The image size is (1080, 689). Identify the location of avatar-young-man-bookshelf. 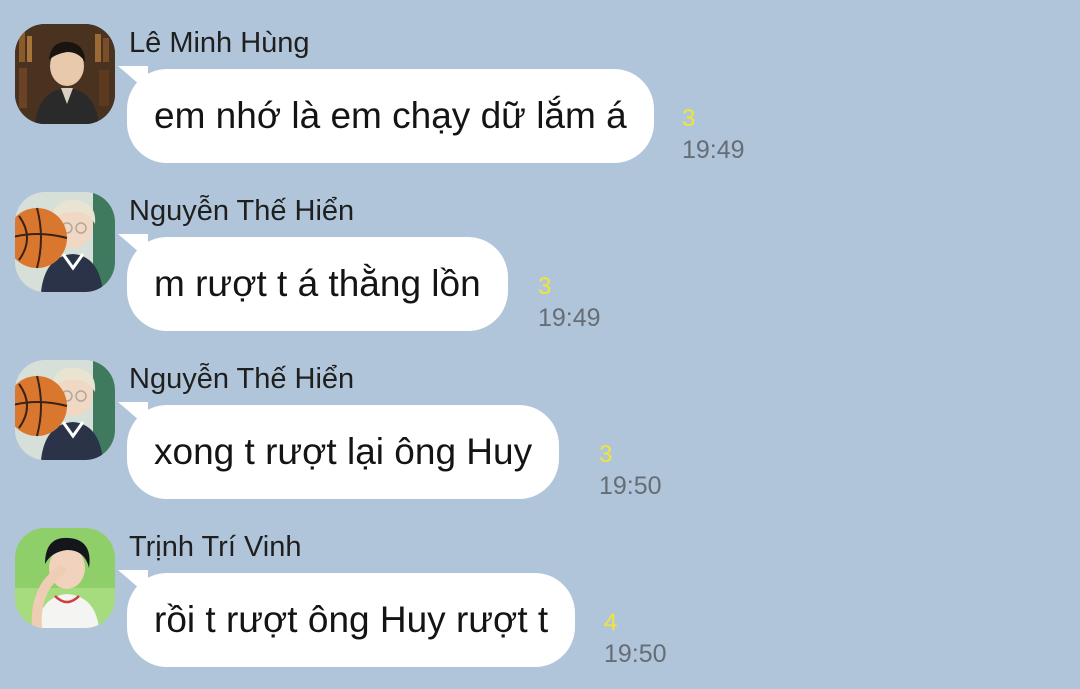
(65, 74).